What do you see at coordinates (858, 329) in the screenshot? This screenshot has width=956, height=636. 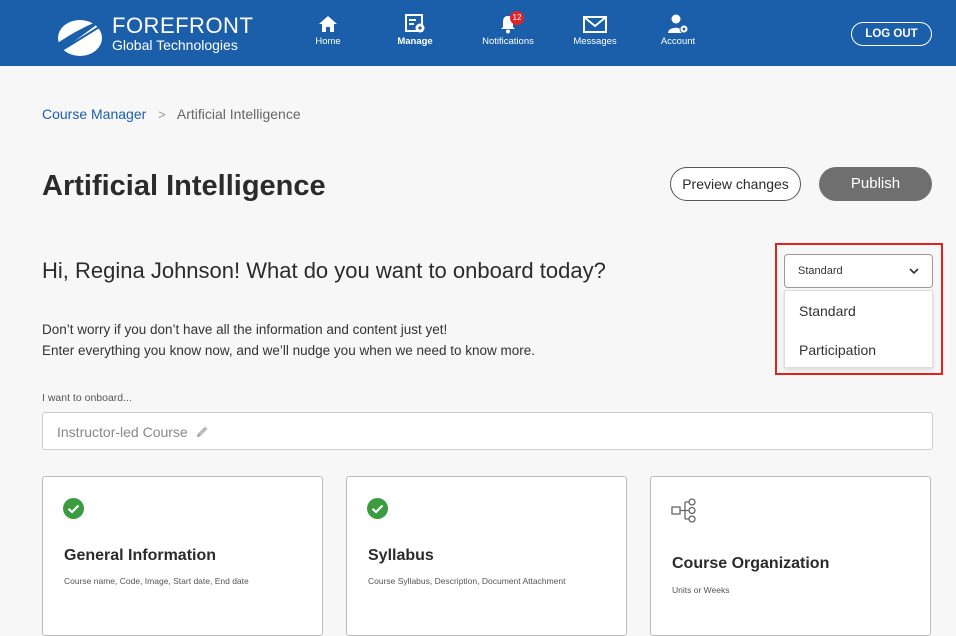 I see `course-type-options-menu: Standard Participation` at bounding box center [858, 329].